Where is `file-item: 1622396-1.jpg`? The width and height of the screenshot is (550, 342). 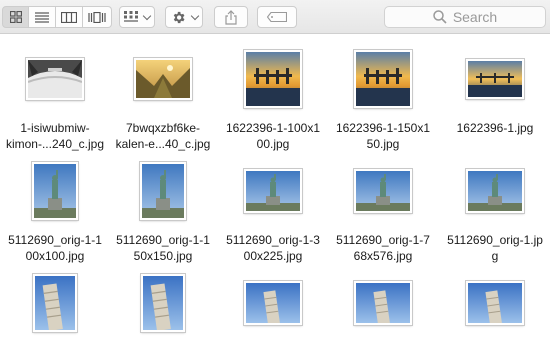
file-item: 1622396-1.jpg is located at coordinates (495, 90).